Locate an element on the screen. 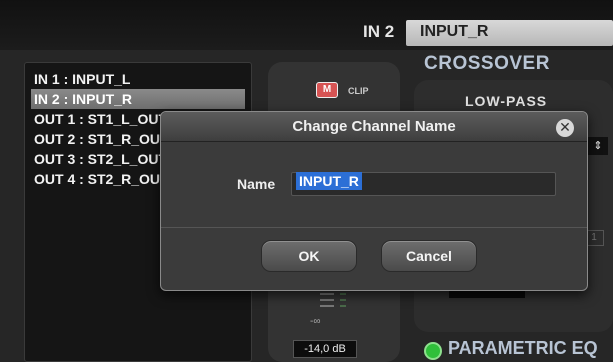 The height and width of the screenshot is (362, 613). updown-arrows-icon: ⇕ is located at coordinates (598, 146).